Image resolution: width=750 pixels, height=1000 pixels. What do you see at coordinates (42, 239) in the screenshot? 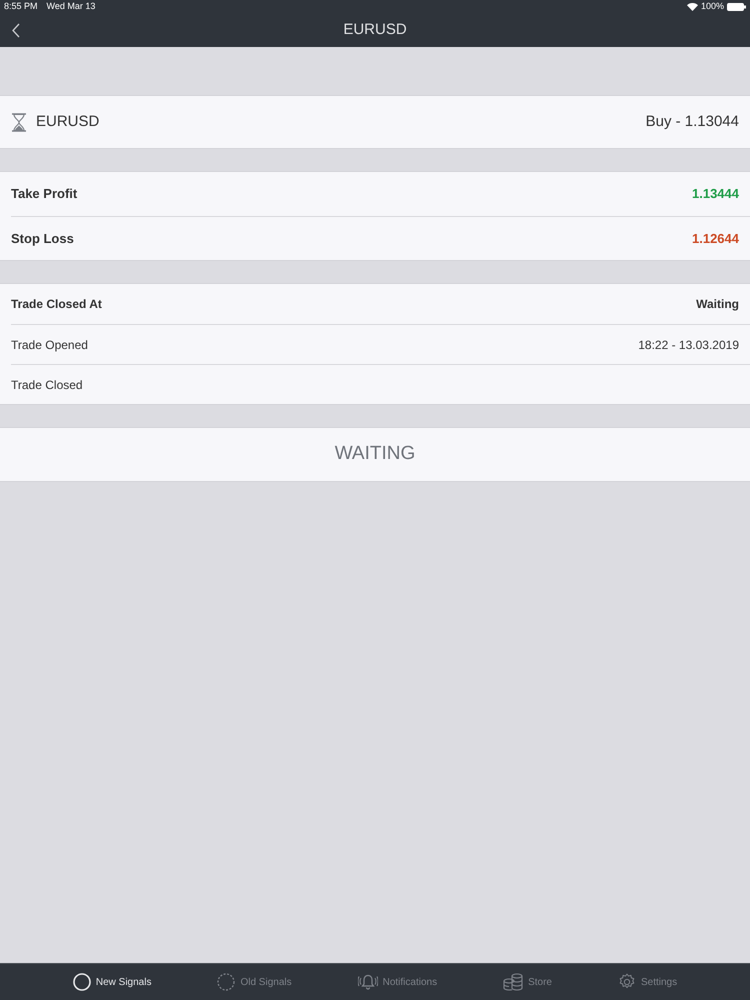
I see `target-label: Stop Loss` at bounding box center [42, 239].